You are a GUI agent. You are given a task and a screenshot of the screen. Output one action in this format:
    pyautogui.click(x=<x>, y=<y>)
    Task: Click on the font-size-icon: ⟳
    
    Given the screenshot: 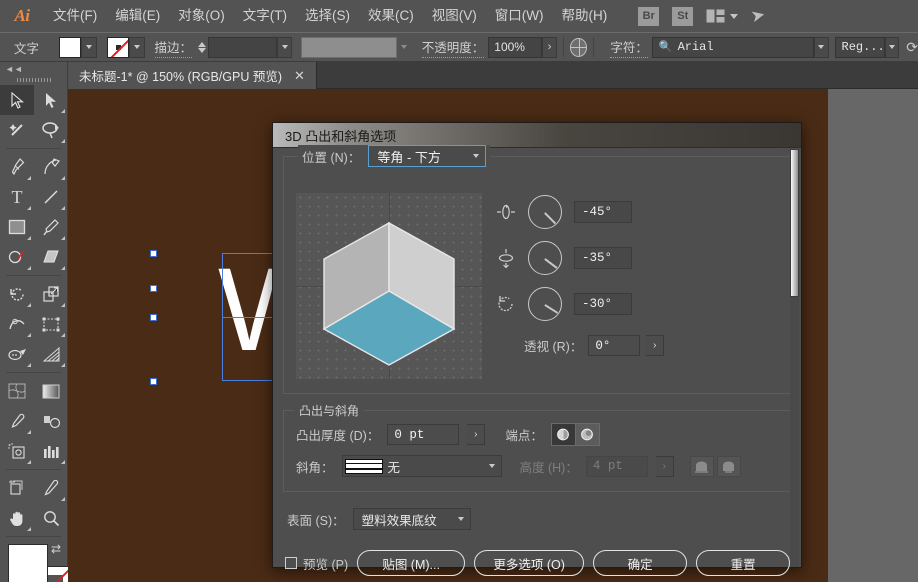 What is the action you would take?
    pyautogui.click(x=912, y=47)
    